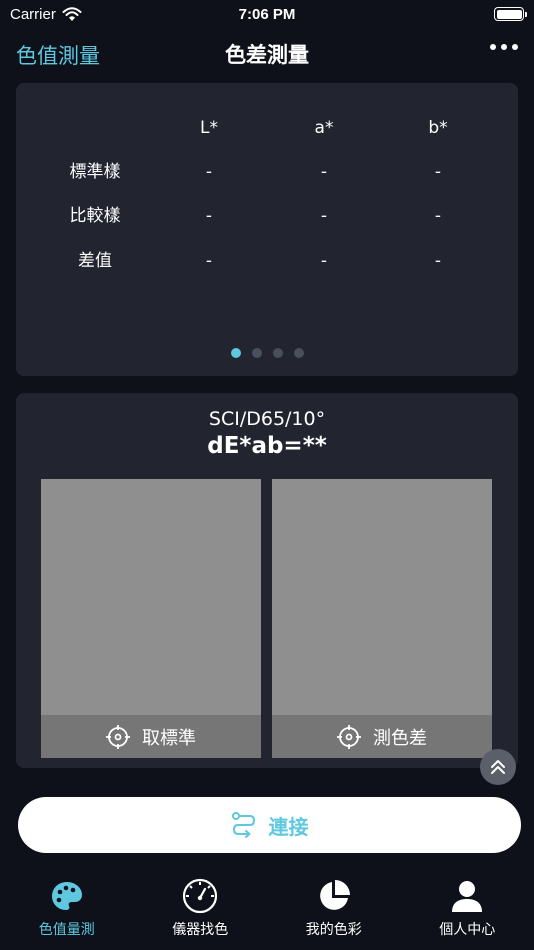 Image resolution: width=534 pixels, height=950 pixels. Describe the element at coordinates (400, 738) in the screenshot. I see `measure-difference-label: 測色差` at that location.